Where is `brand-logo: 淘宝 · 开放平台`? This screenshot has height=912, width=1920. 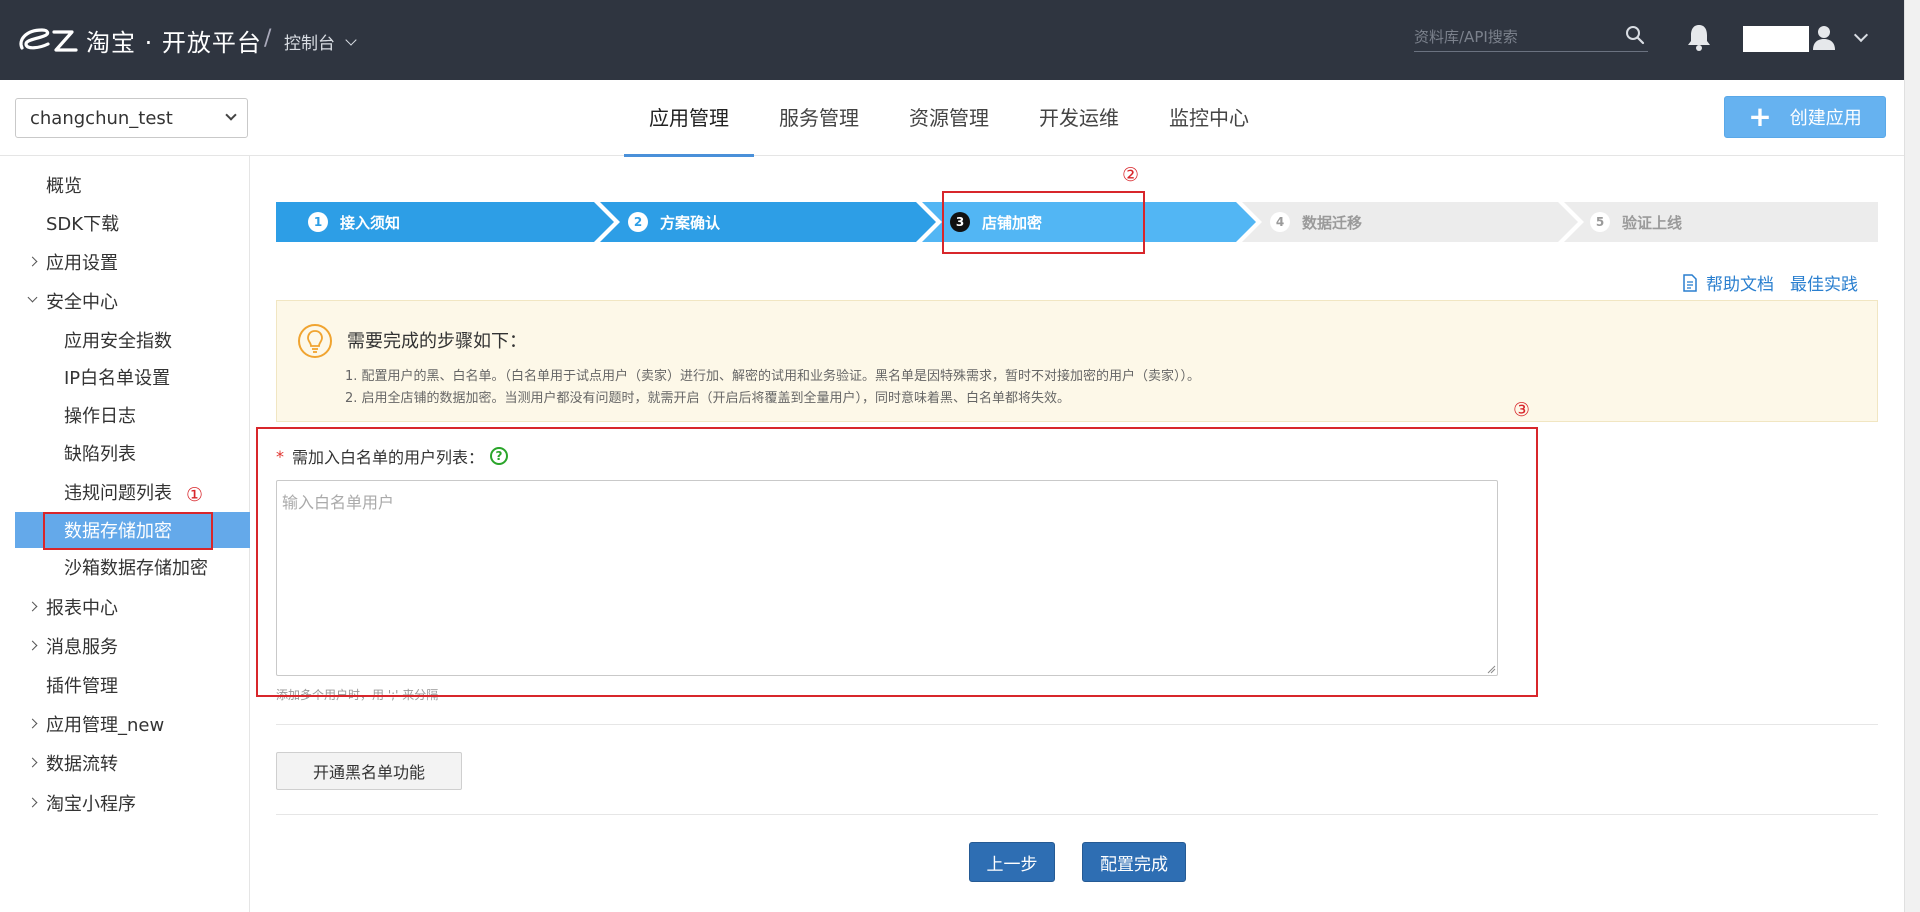
brand-logo: 淘宝 · 开放平台 is located at coordinates (138, 40).